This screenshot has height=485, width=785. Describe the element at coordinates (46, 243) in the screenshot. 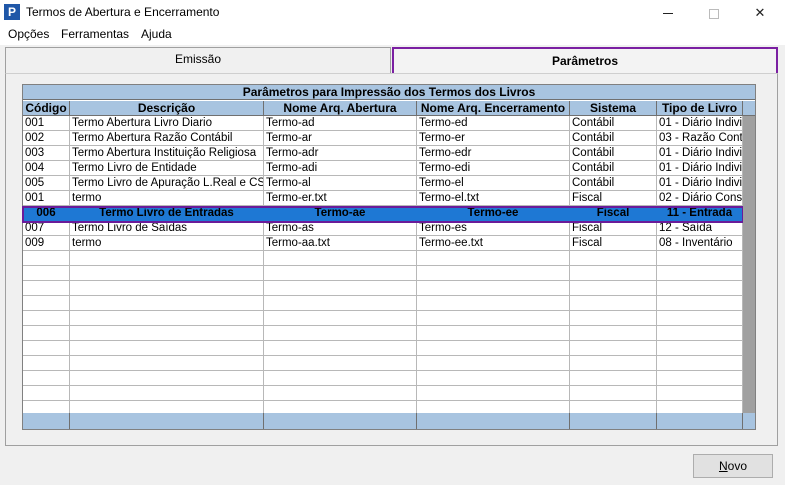

I see `cell-codigo: 009` at that location.